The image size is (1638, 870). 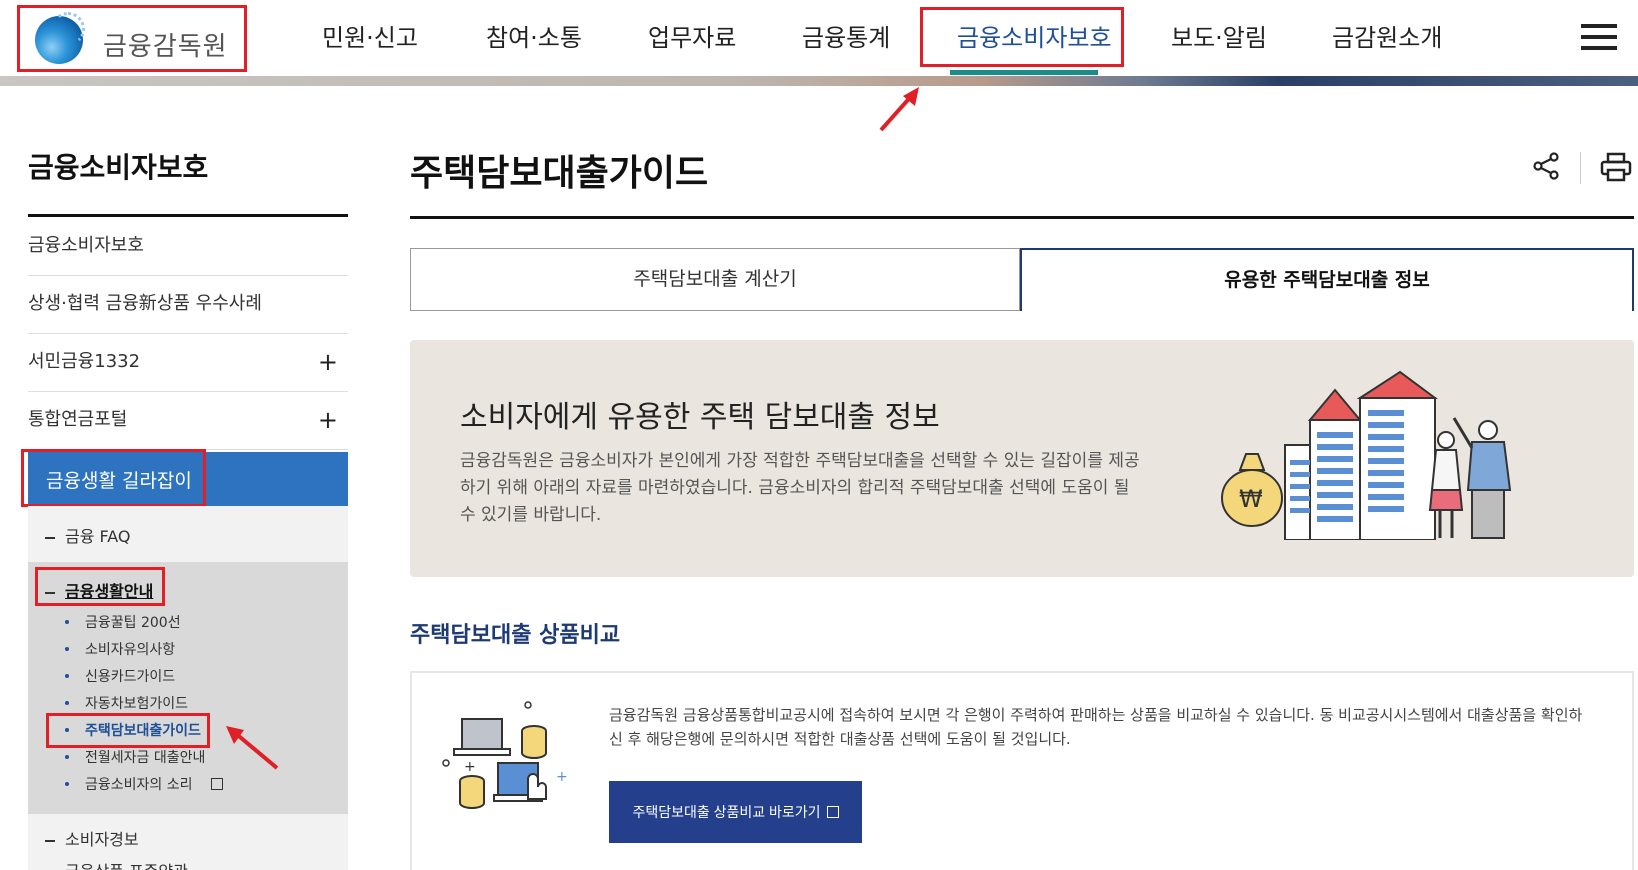 What do you see at coordinates (98, 536) in the screenshot?
I see `submenu-label: 금융 FAQ` at bounding box center [98, 536].